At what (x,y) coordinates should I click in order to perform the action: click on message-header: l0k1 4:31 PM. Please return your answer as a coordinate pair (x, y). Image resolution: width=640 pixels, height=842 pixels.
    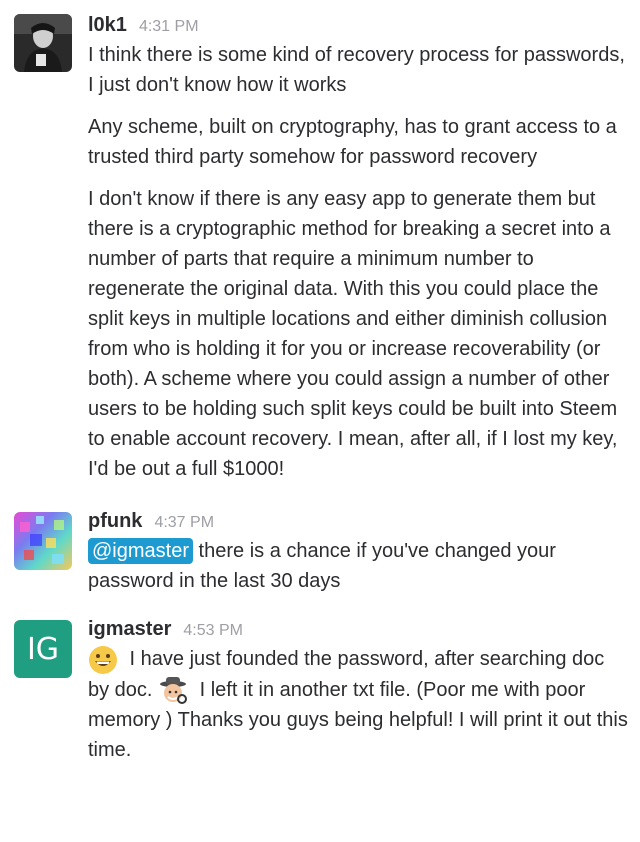
    Looking at the image, I should click on (358, 27).